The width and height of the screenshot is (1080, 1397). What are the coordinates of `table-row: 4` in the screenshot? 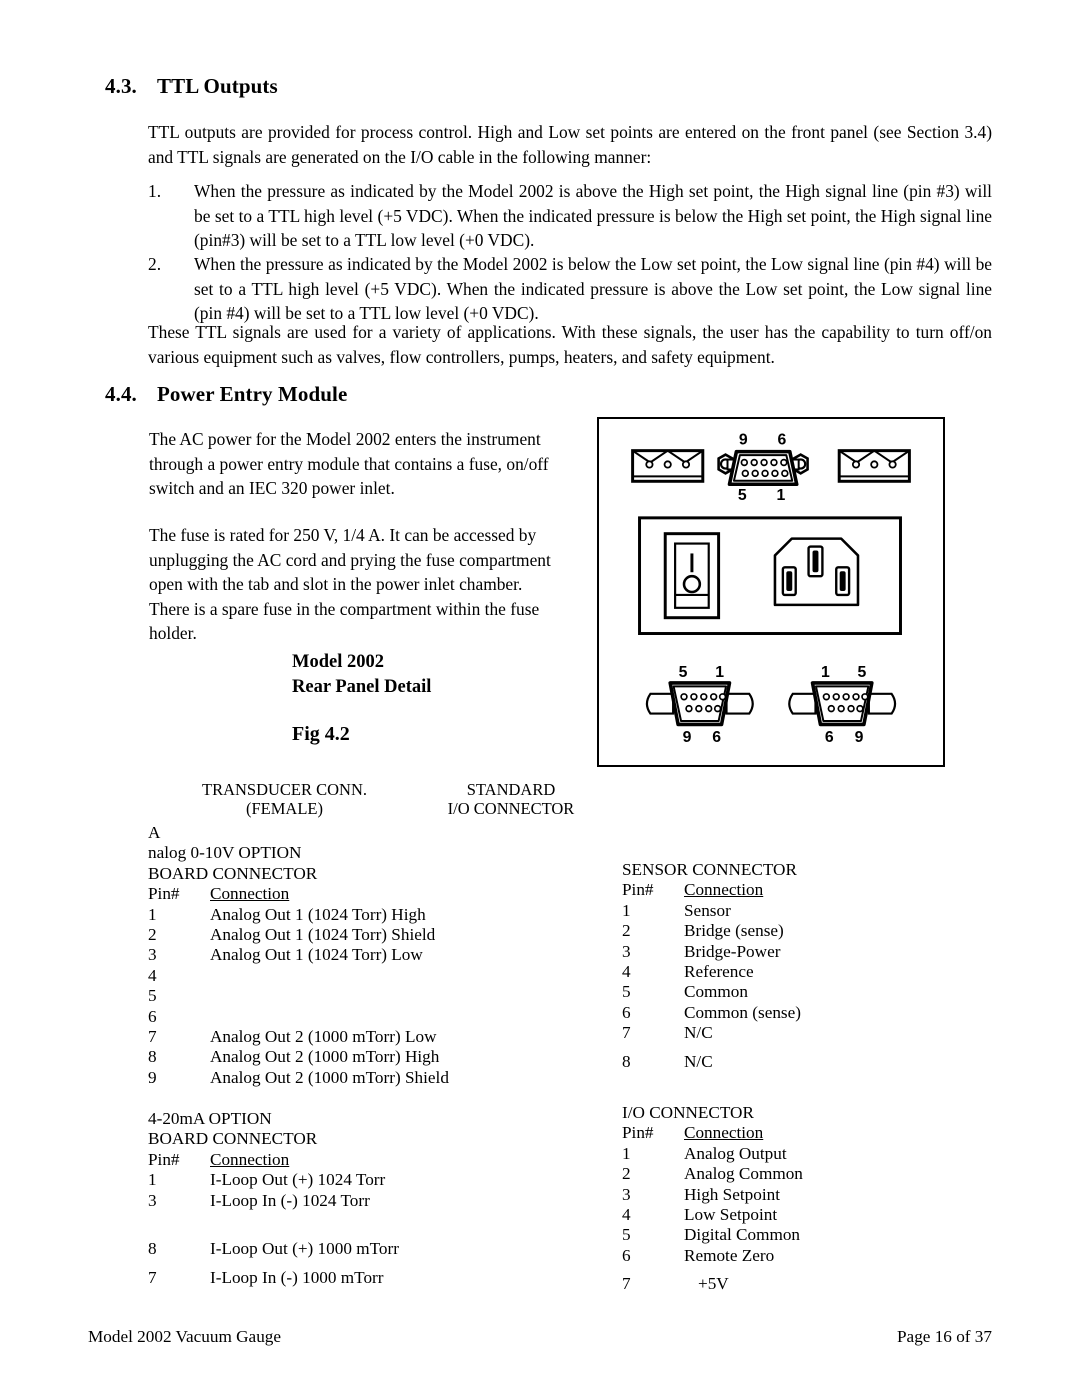 It's located at (358, 976).